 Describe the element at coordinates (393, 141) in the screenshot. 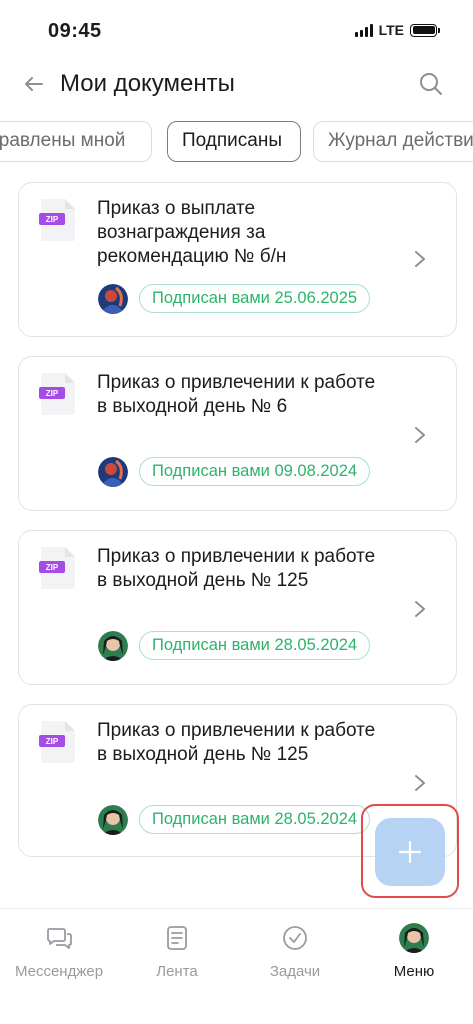

I see `tab-action-log: Журнал действий` at that location.